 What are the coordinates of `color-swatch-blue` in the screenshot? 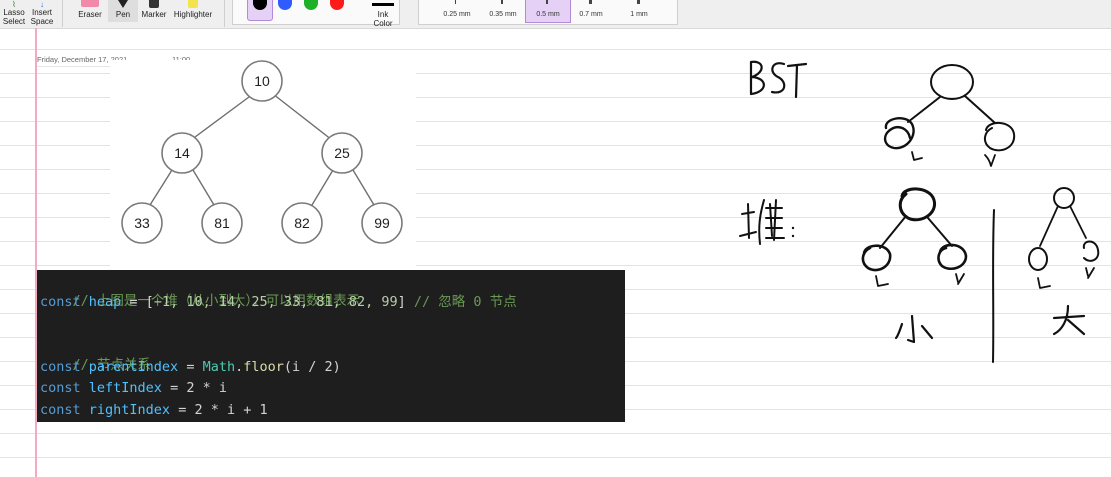 It's located at (285, 10).